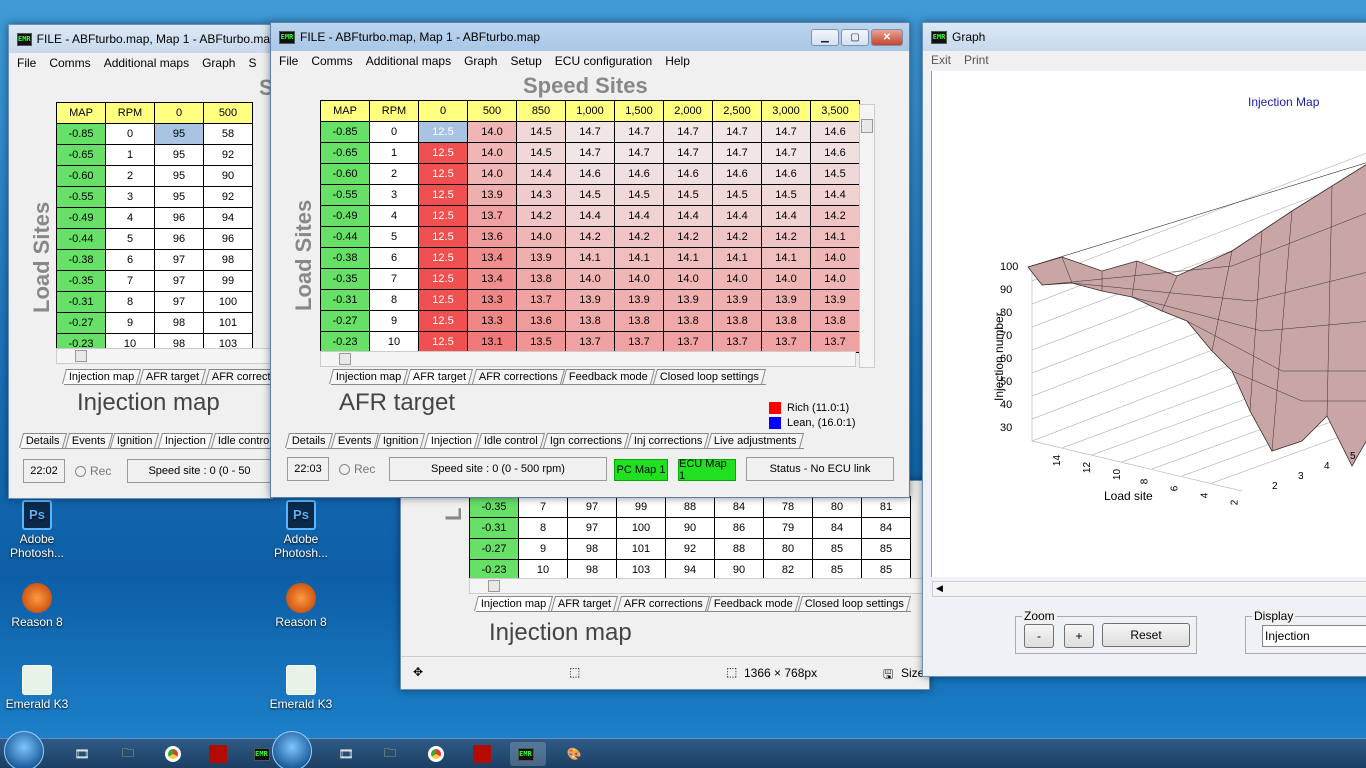  I want to click on afr-cell: 13.6, so click(541, 321).